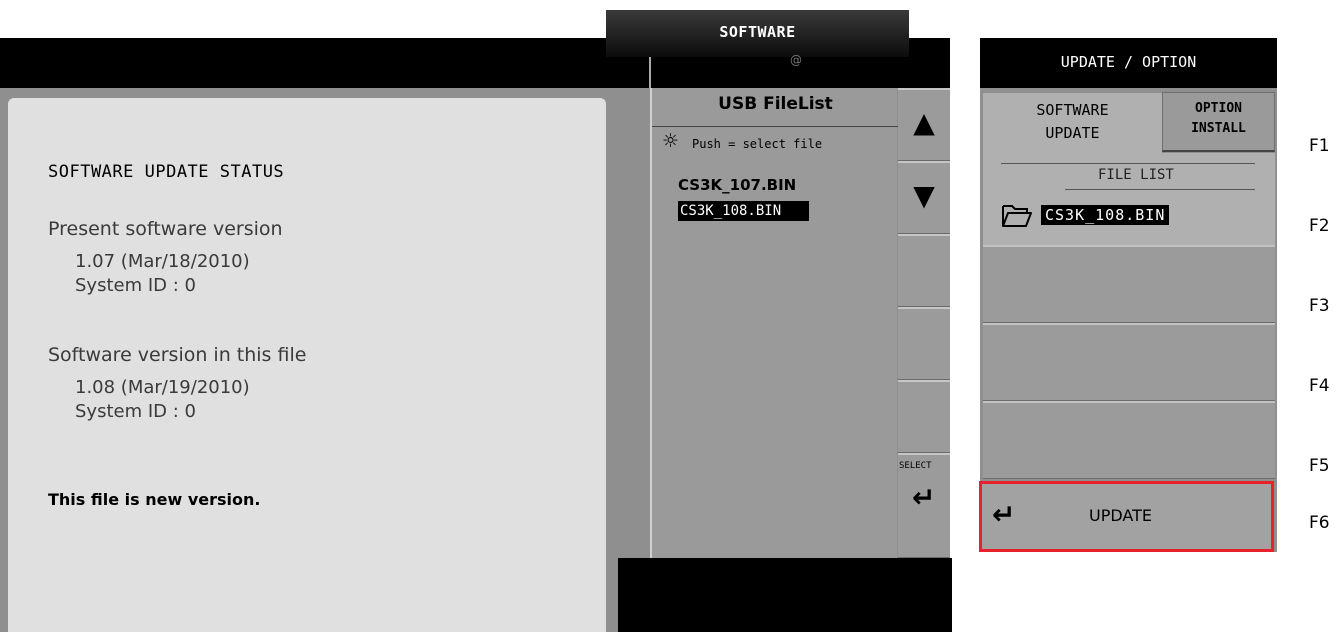 The width and height of the screenshot is (1341, 632). I want to click on knob-icon: ☼, so click(671, 141).